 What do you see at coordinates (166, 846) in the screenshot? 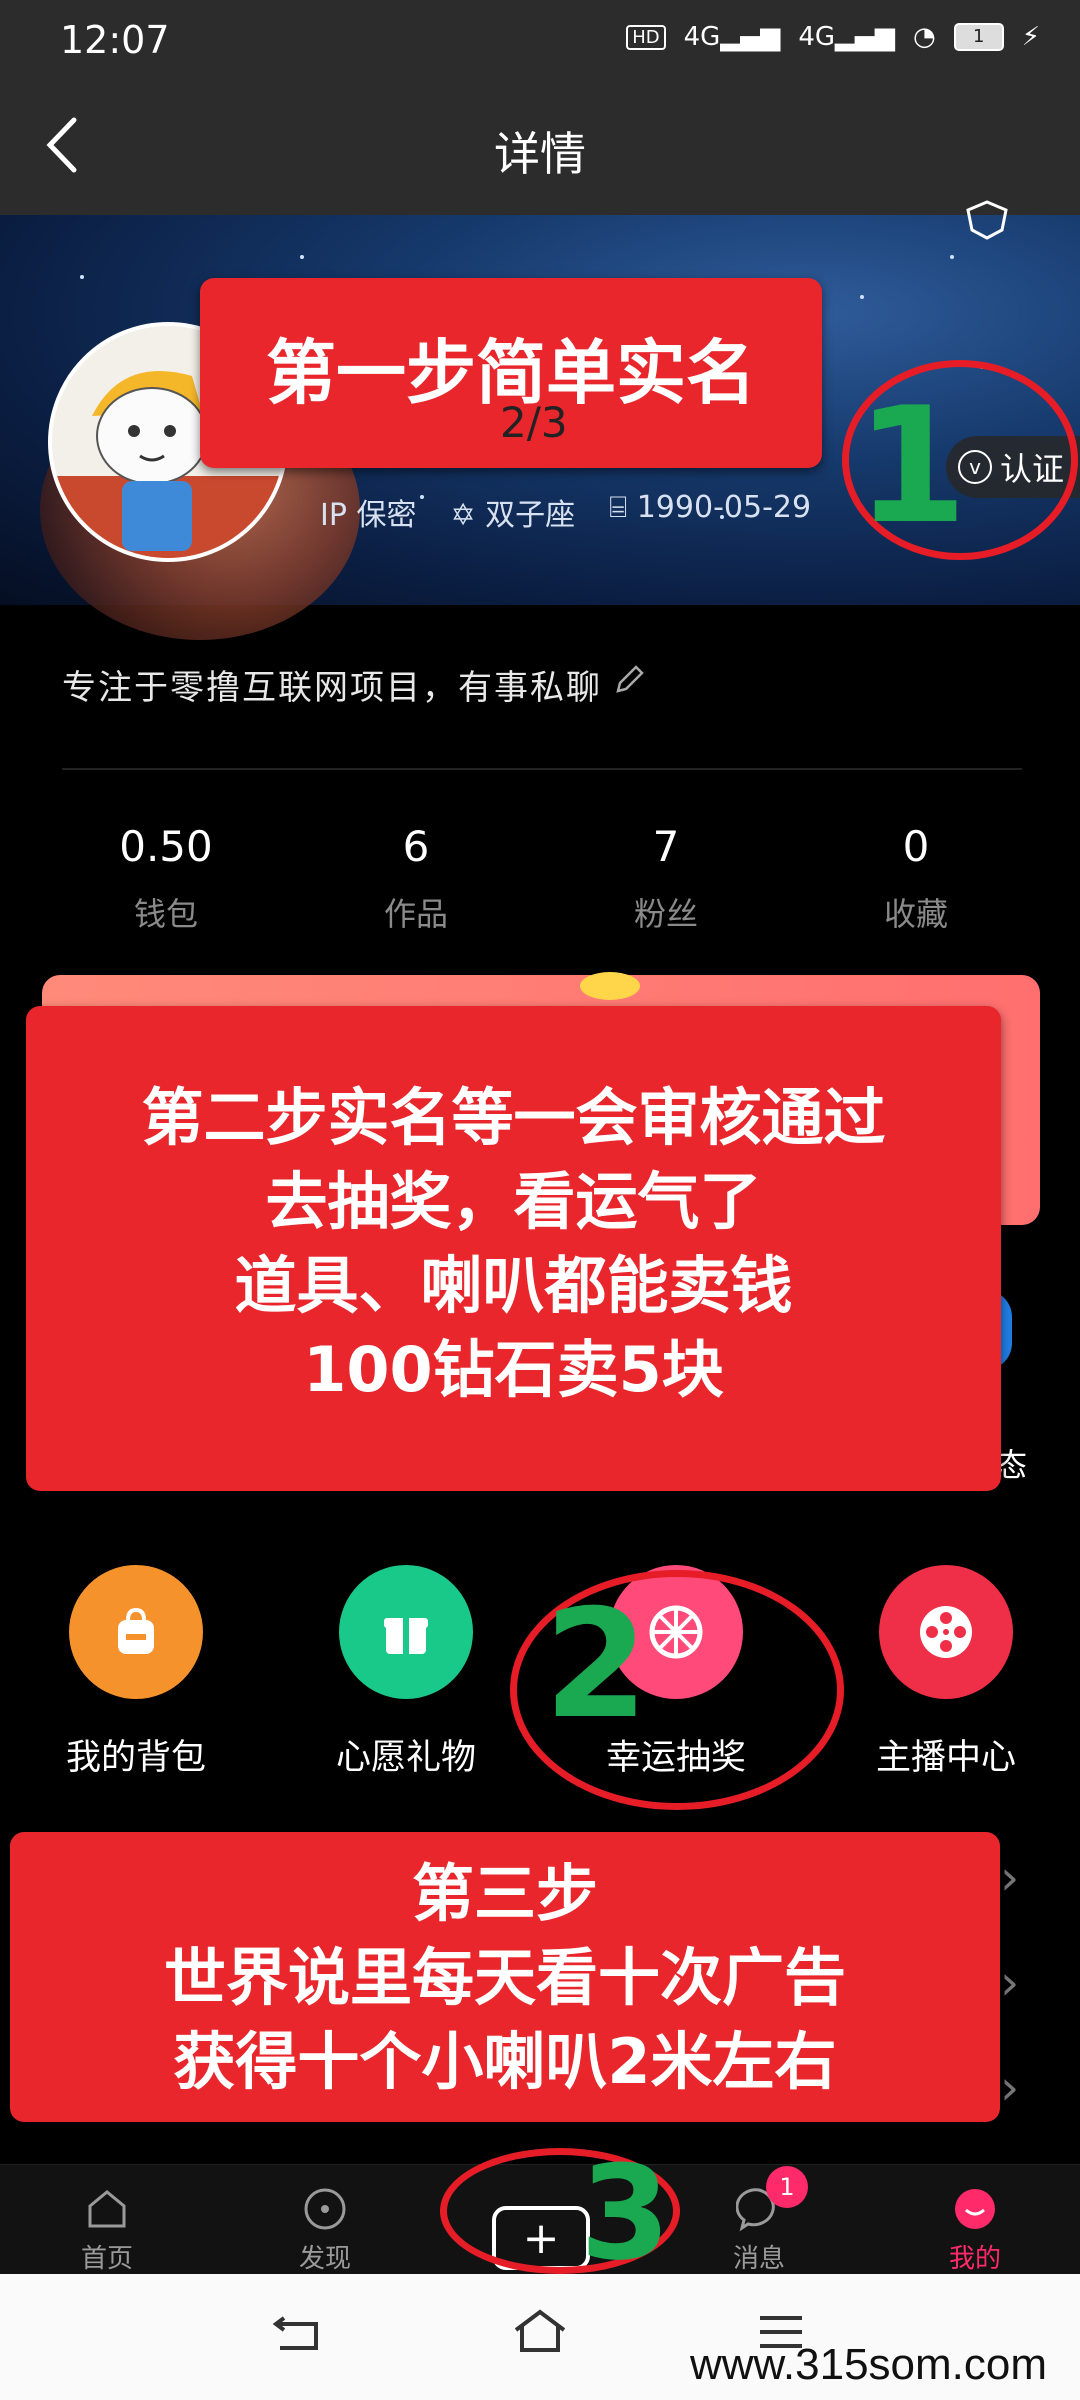
I see `stat-value: 0.50` at bounding box center [166, 846].